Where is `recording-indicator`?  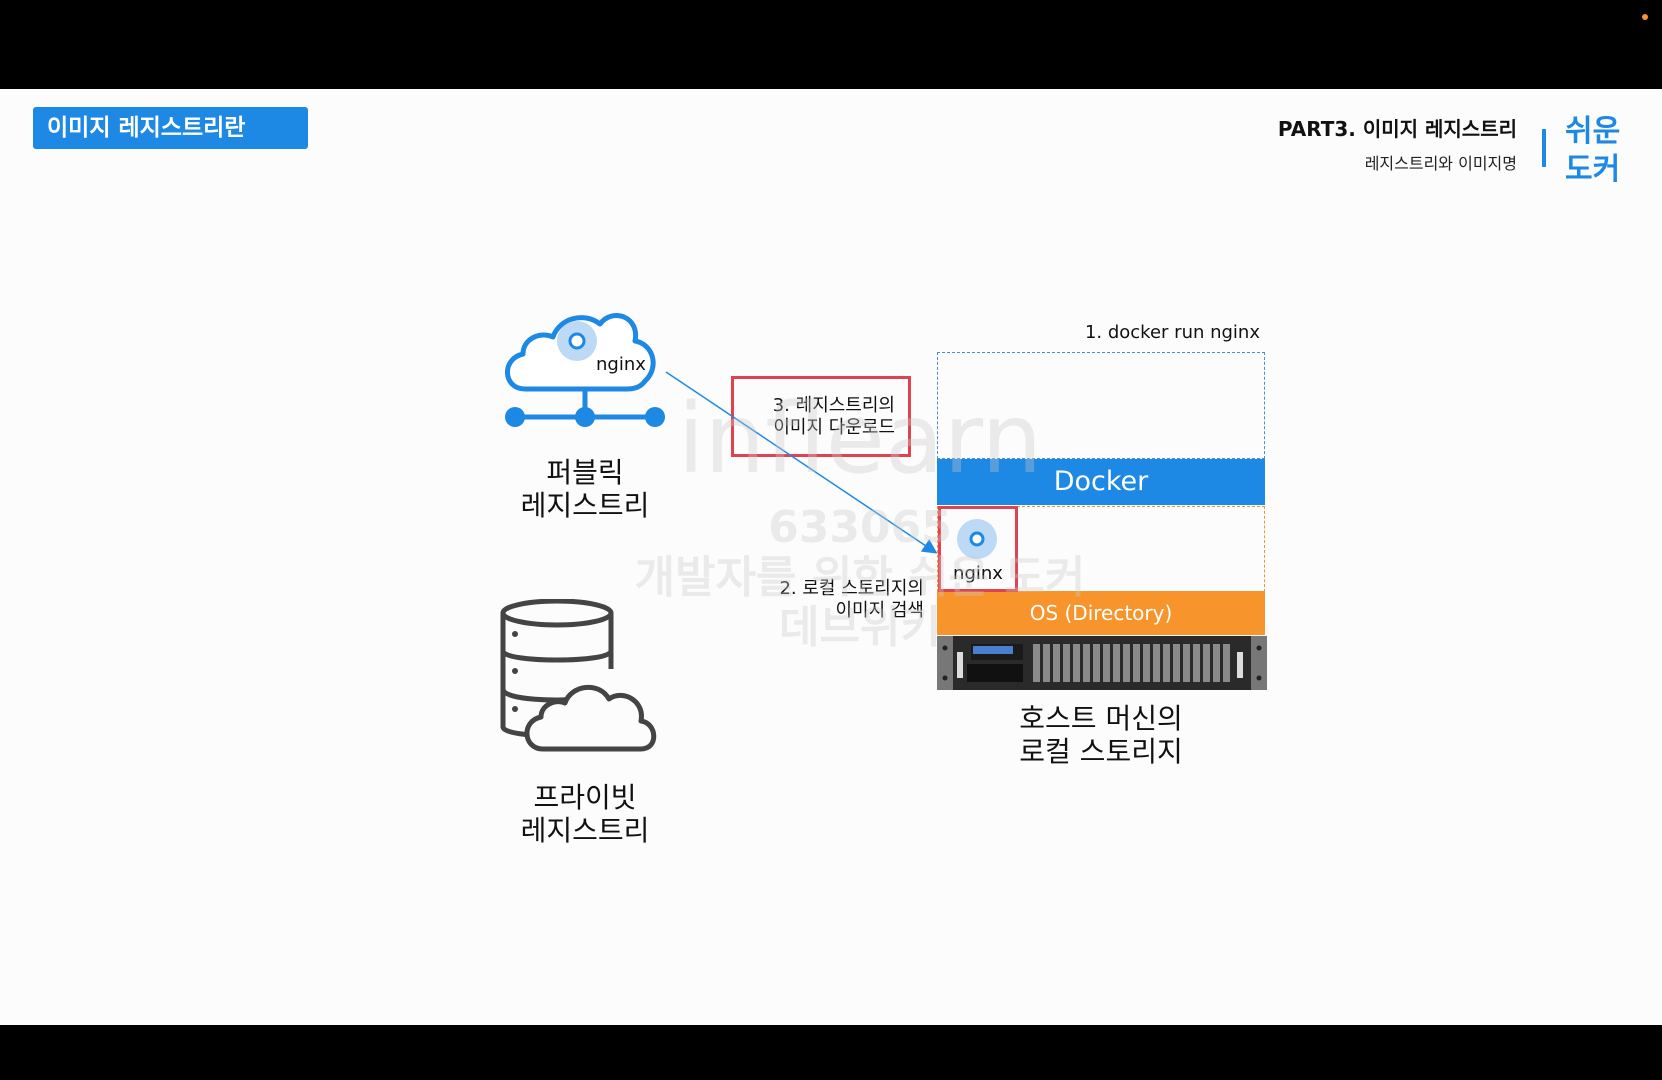 recording-indicator is located at coordinates (1645, 17).